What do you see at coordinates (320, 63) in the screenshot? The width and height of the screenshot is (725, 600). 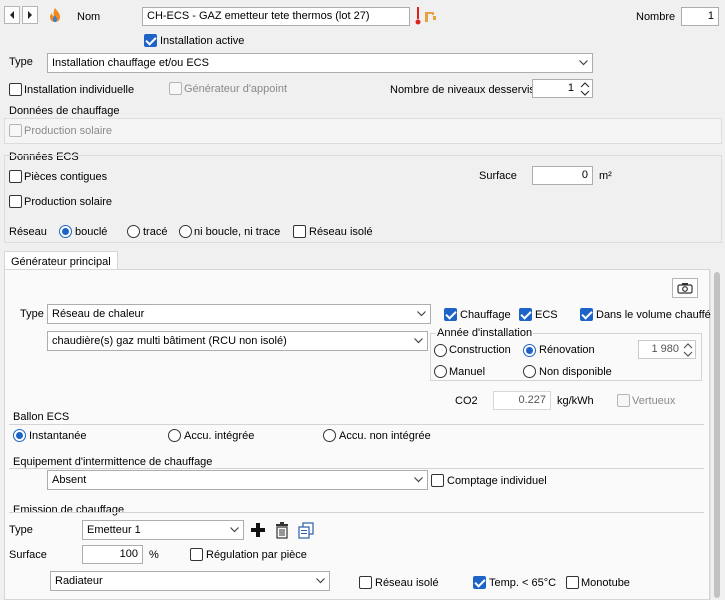 I see `installation-type-select: Installation chauffage et/ou ECS` at bounding box center [320, 63].